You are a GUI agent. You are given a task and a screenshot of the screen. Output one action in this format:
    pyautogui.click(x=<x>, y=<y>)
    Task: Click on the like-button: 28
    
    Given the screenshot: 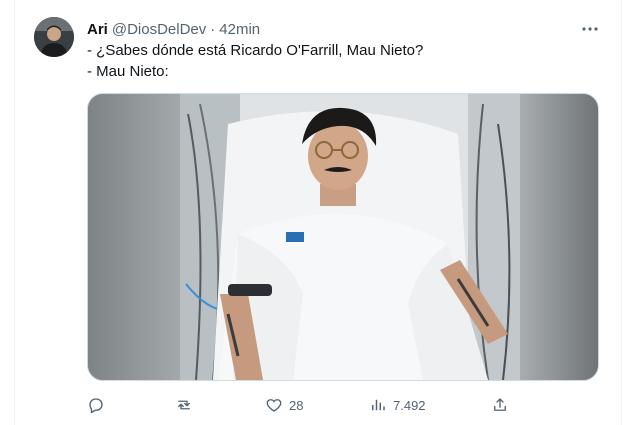 What is the action you would take?
    pyautogui.click(x=284, y=405)
    